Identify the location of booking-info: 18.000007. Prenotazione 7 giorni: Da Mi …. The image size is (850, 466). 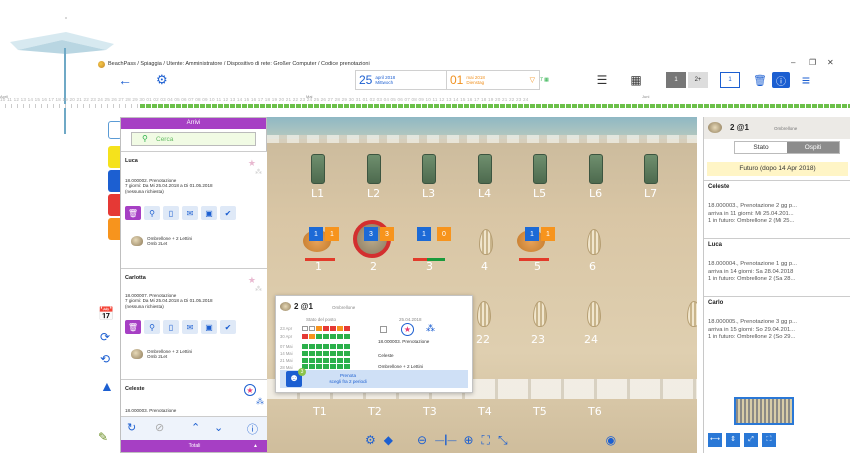
(169, 301).